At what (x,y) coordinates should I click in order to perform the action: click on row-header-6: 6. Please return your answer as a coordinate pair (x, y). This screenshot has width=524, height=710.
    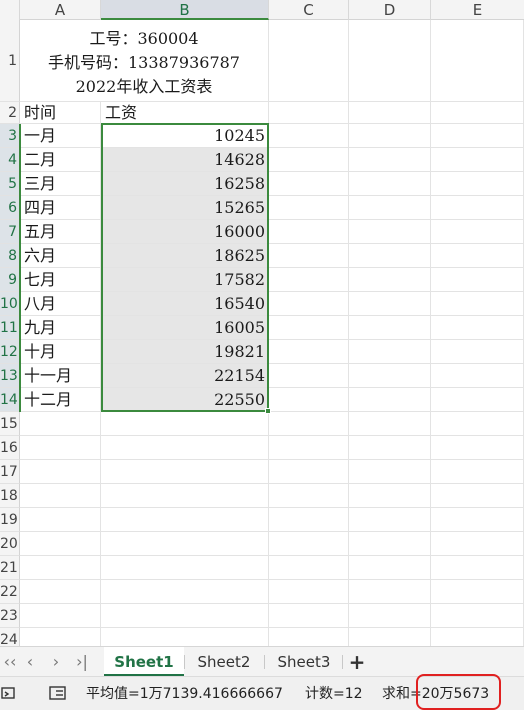
    Looking at the image, I should click on (10, 208).